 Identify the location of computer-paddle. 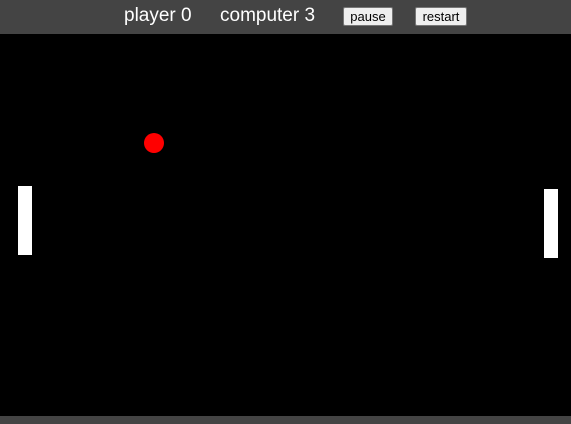
(551, 223).